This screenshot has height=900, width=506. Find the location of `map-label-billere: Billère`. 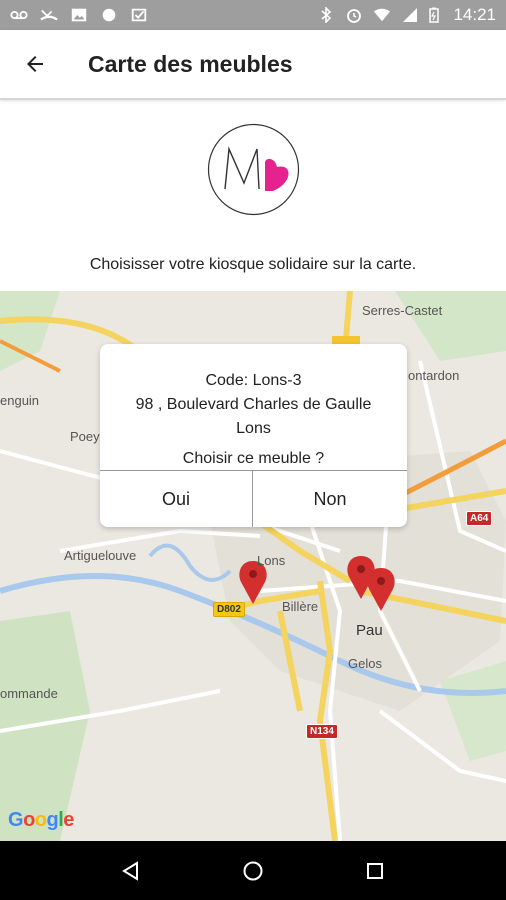

map-label-billere: Billère is located at coordinates (300, 606).